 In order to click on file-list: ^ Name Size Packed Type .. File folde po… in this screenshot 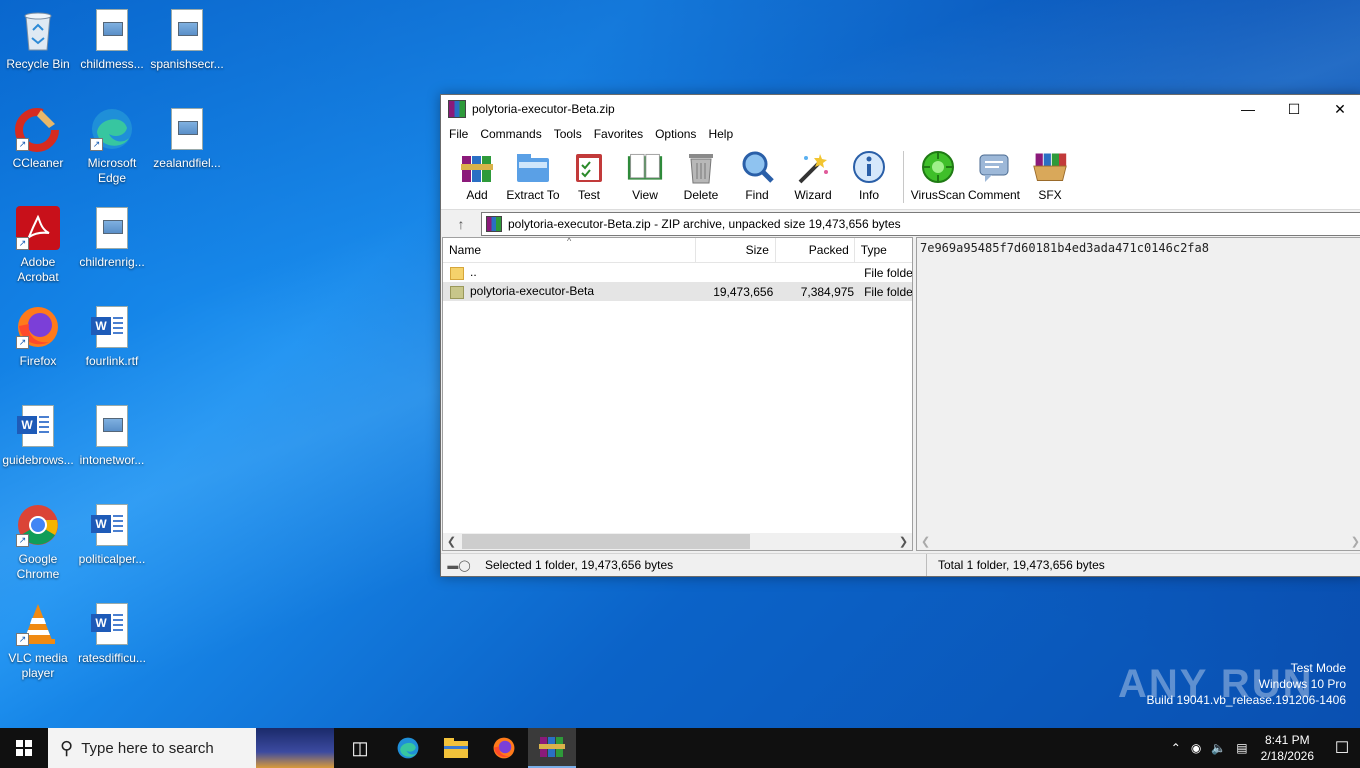, I will do `click(677, 393)`.